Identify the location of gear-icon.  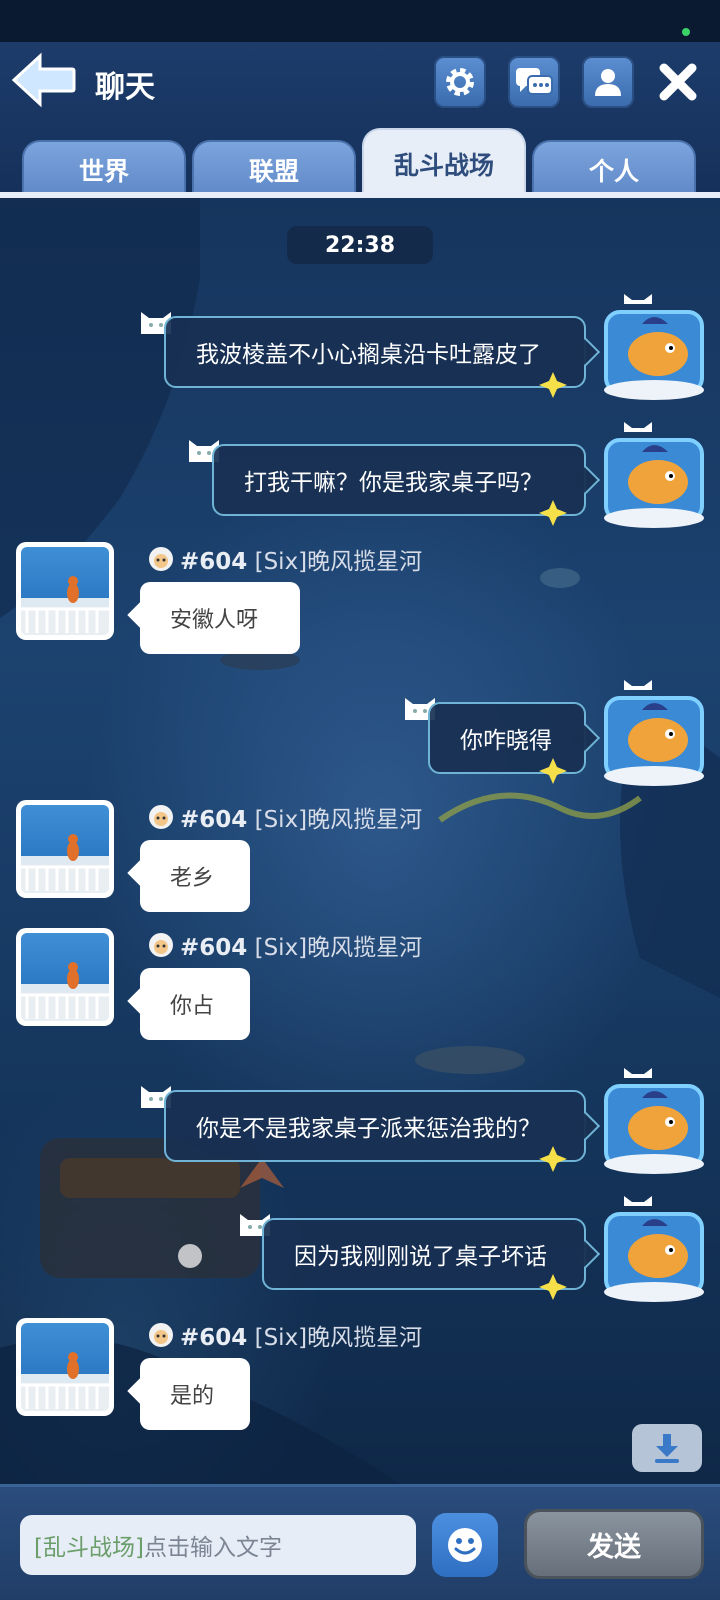
(460, 82).